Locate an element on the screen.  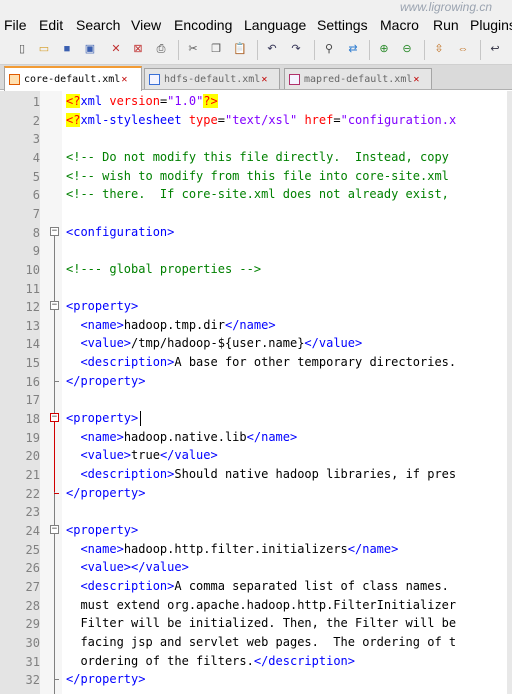
line-number: 4 is located at coordinates (36, 157).